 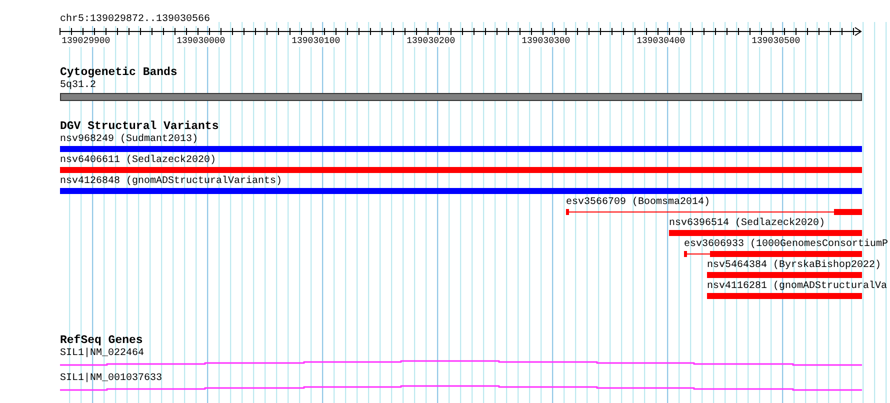 I want to click on variant-label: esv3566709 (Boomsma2014), so click(x=638, y=203).